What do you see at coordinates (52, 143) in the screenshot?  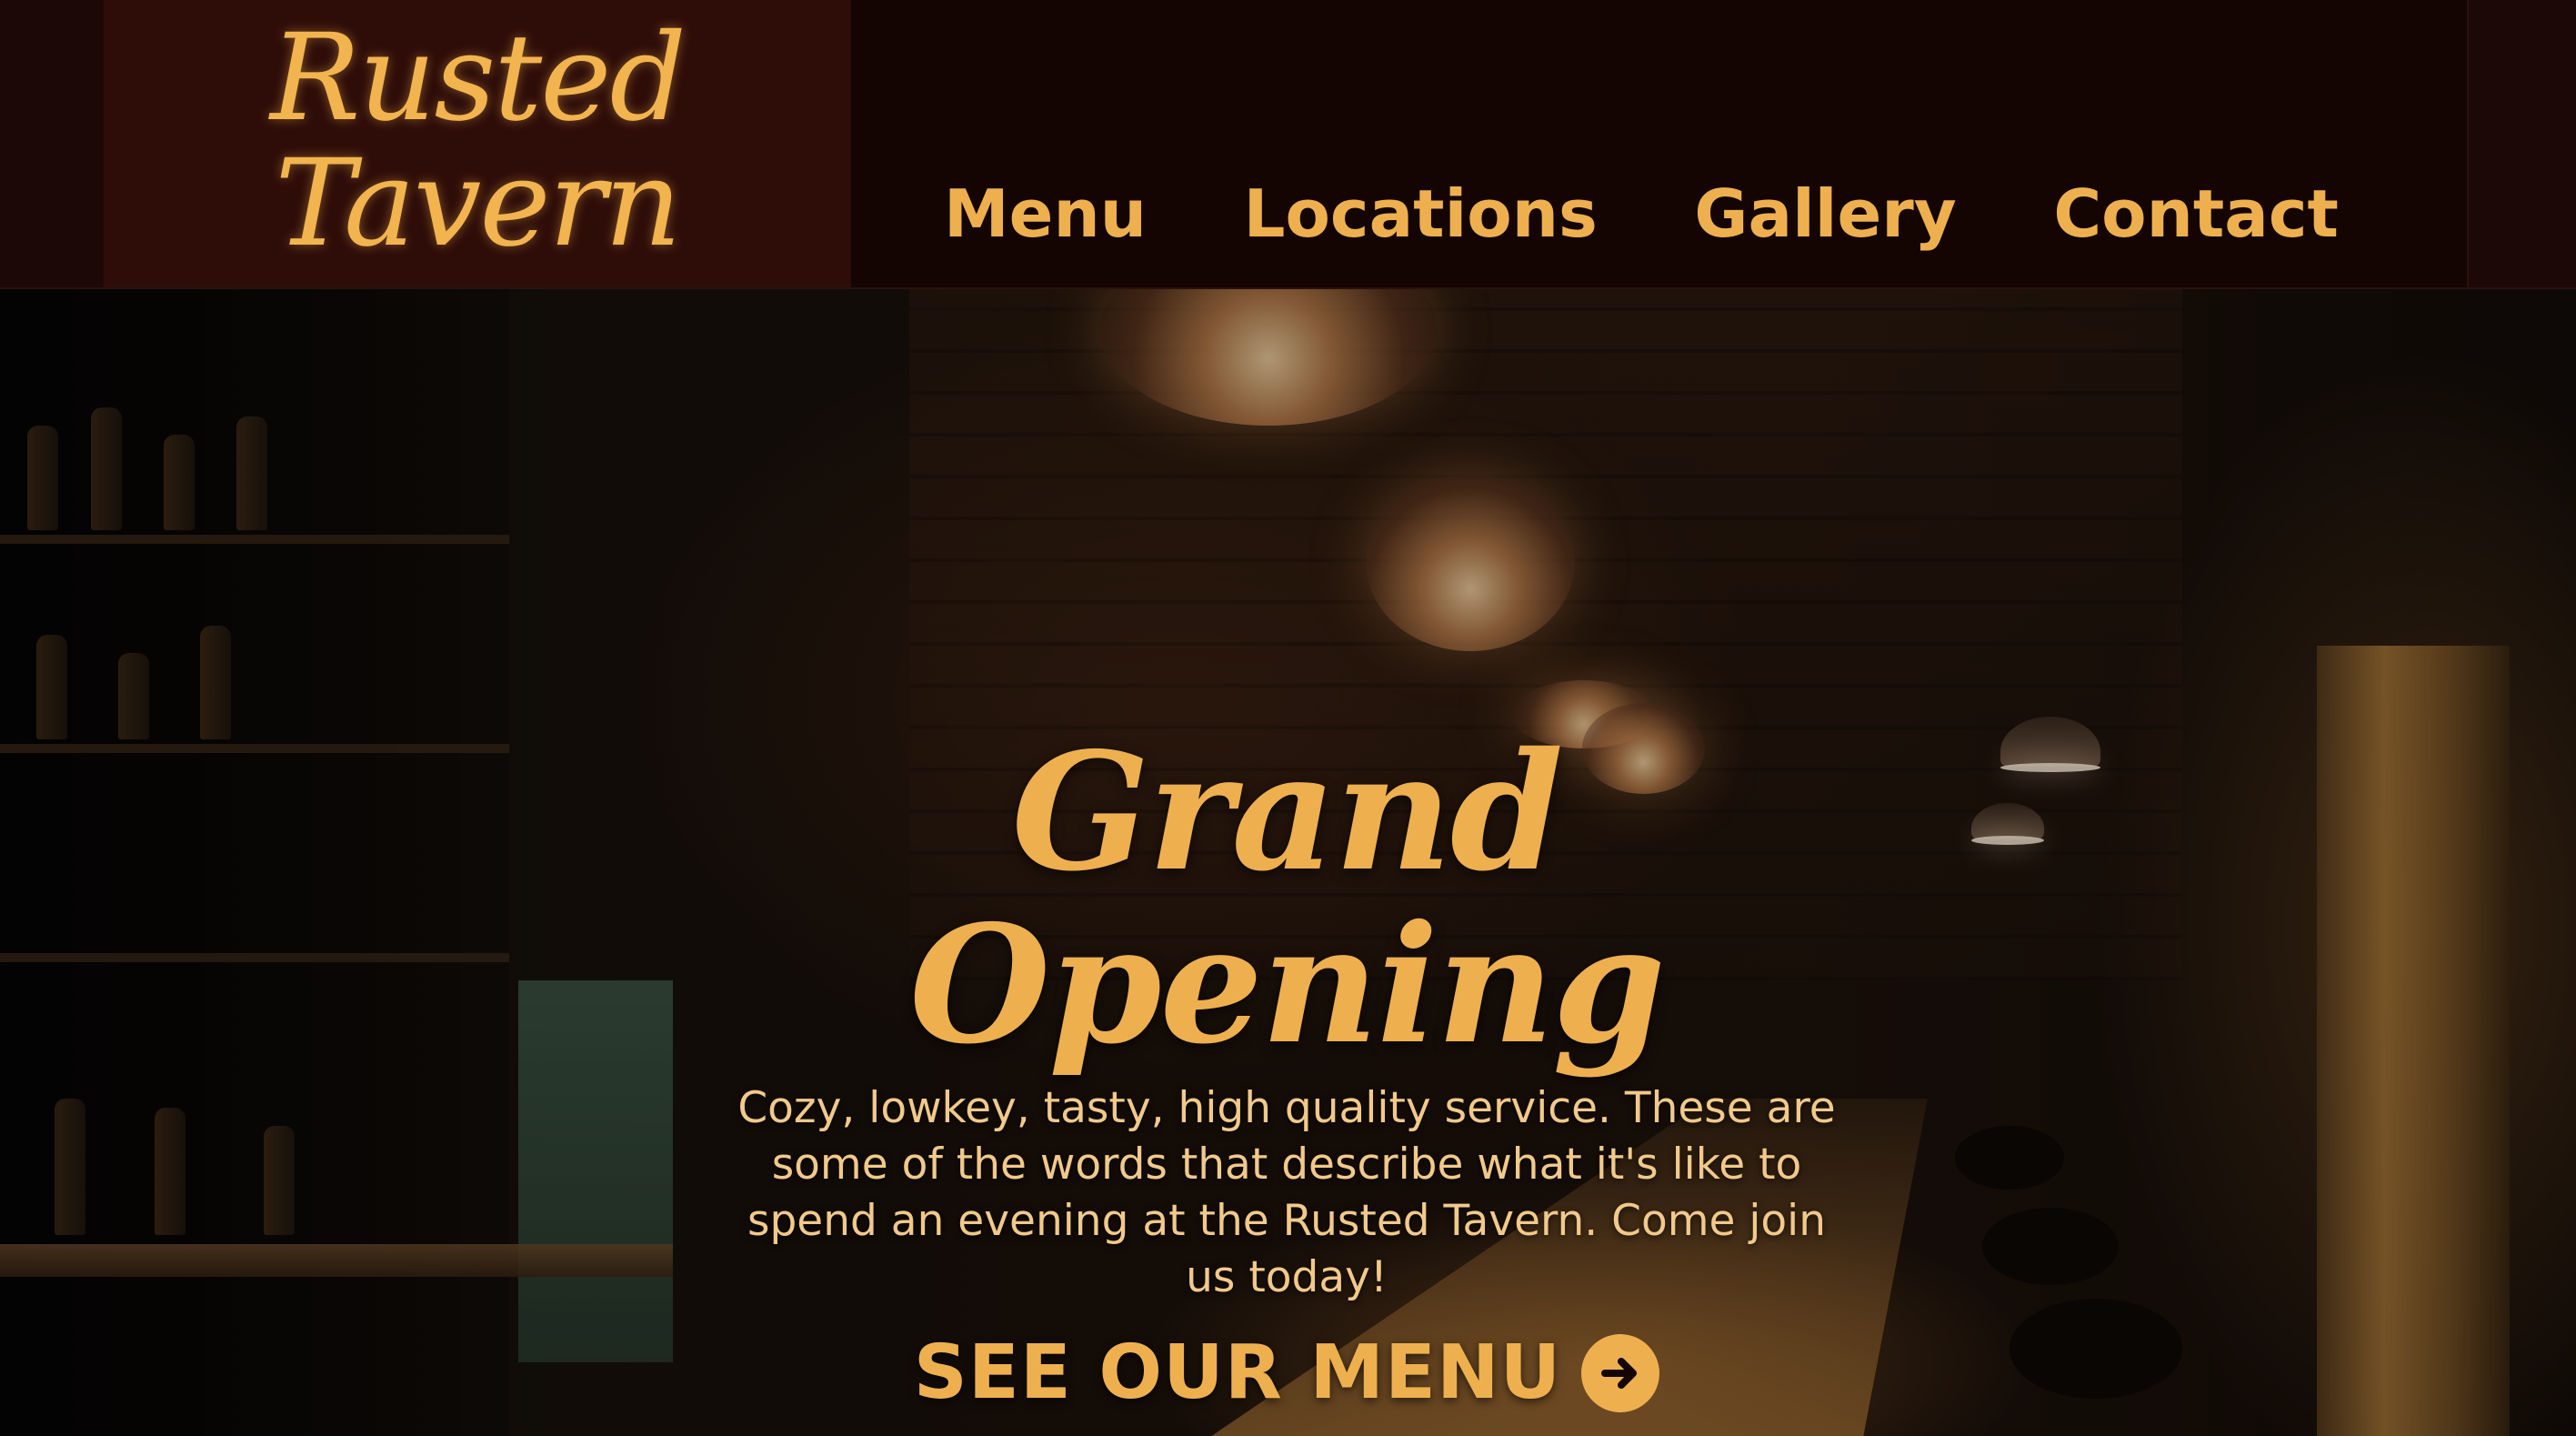 I see `header-left-edge` at bounding box center [52, 143].